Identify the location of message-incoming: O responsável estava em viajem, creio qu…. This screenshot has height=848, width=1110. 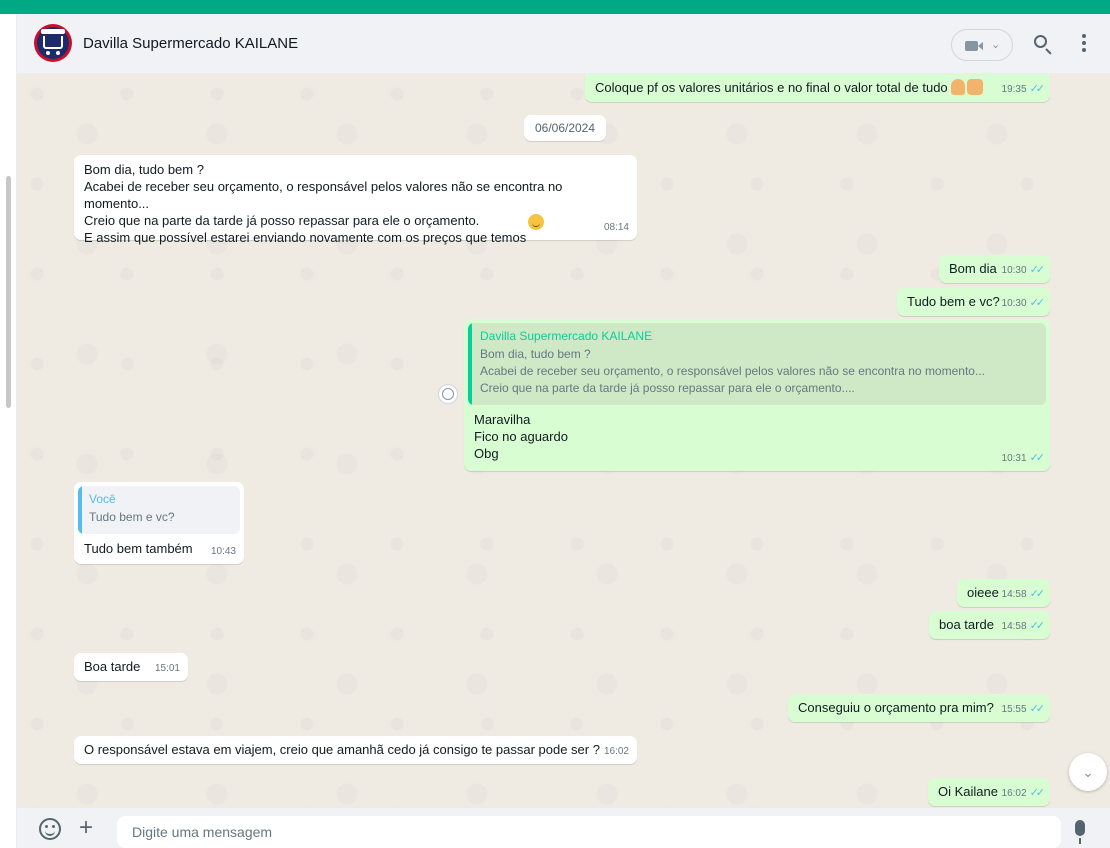
(355, 750).